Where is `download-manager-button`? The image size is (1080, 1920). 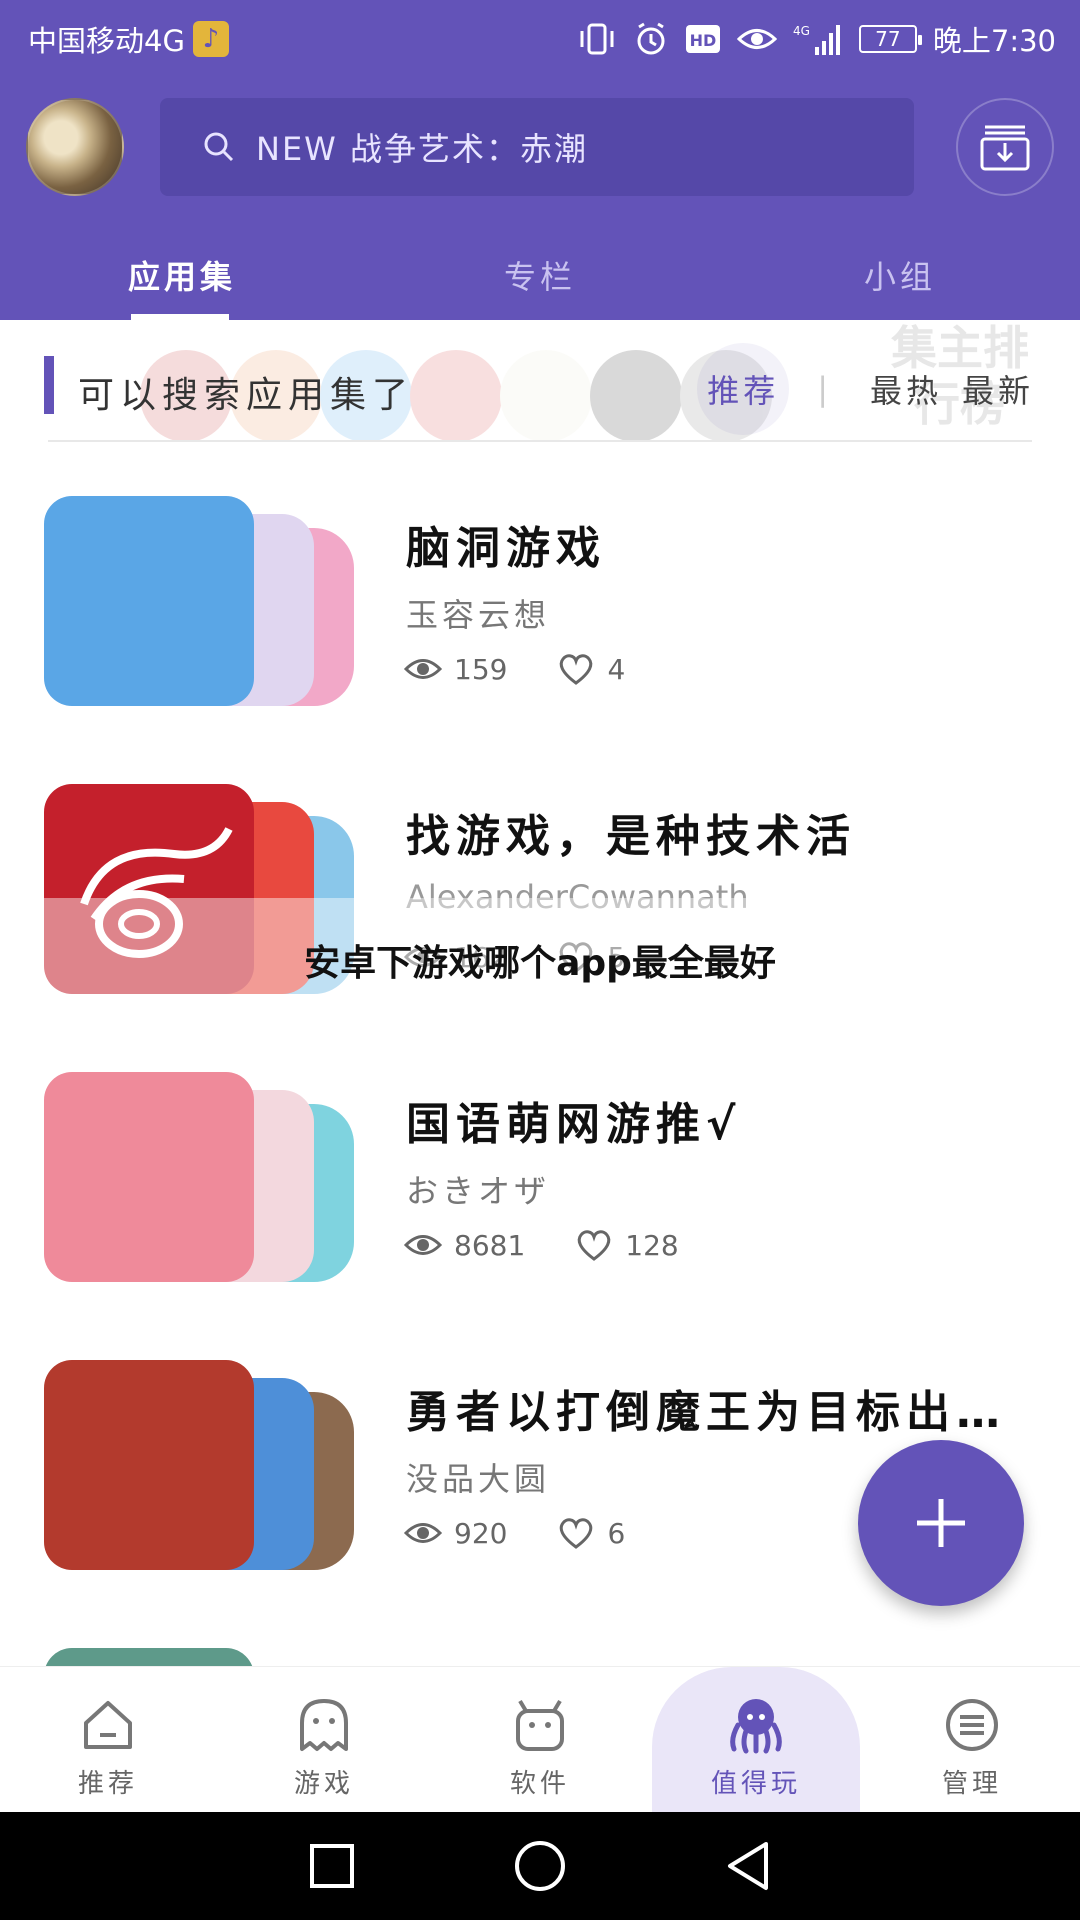 download-manager-button is located at coordinates (1005, 147).